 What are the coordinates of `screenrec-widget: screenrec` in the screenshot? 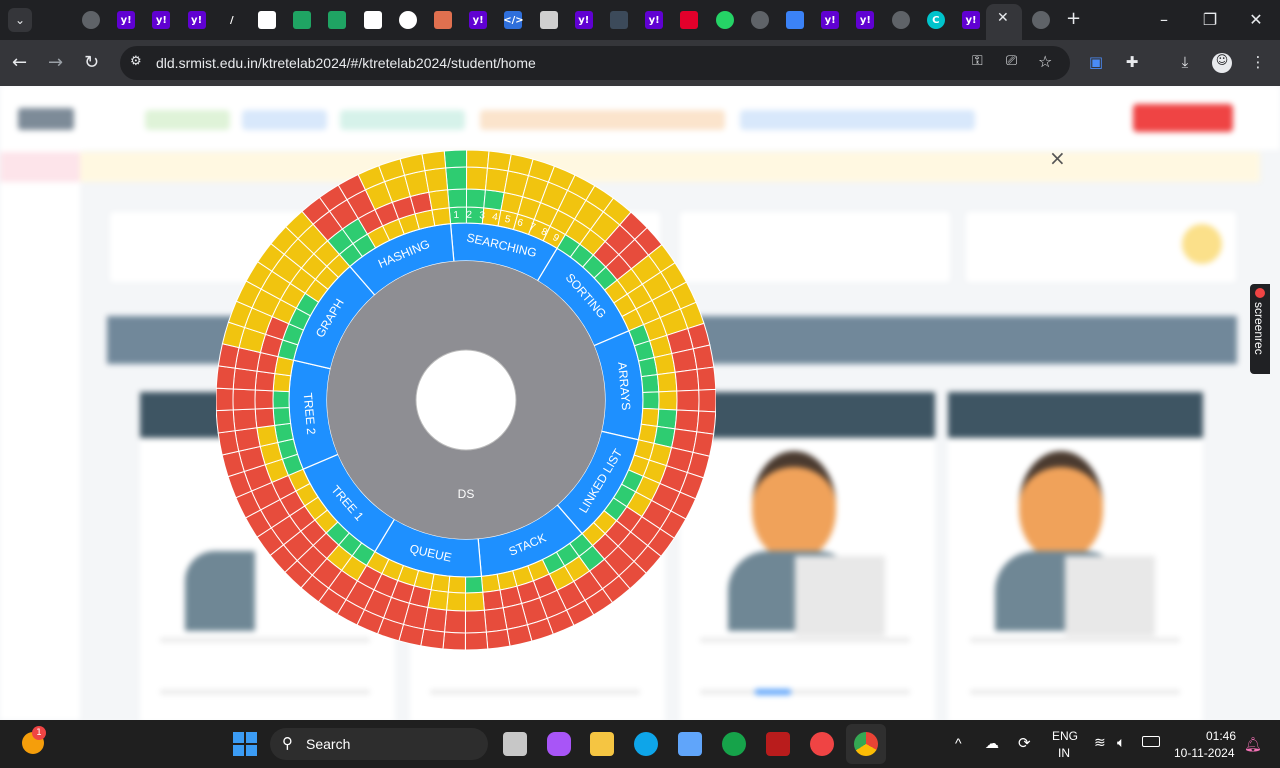 It's located at (1260, 329).